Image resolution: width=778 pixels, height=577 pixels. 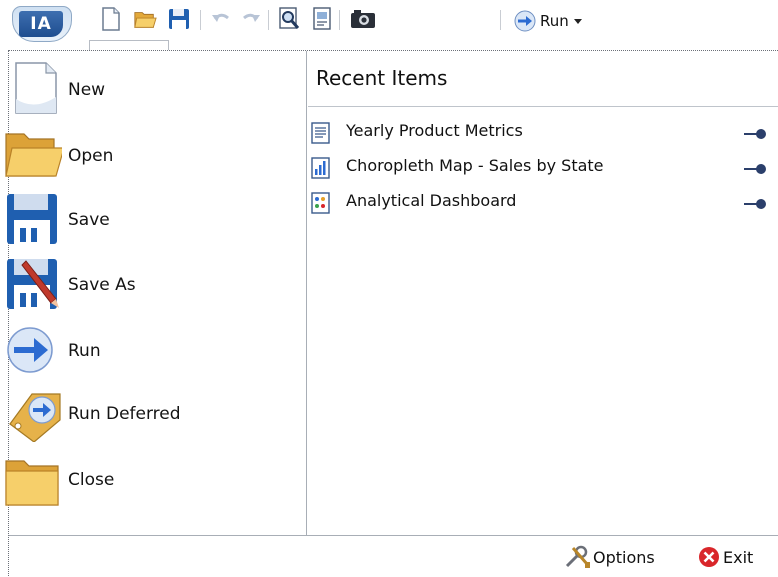 What do you see at coordinates (149, 152) in the screenshot?
I see `menu-item-open: Open` at bounding box center [149, 152].